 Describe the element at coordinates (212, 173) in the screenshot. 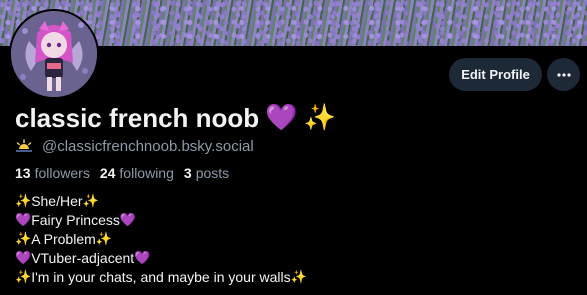

I see `posts-label: posts` at that location.